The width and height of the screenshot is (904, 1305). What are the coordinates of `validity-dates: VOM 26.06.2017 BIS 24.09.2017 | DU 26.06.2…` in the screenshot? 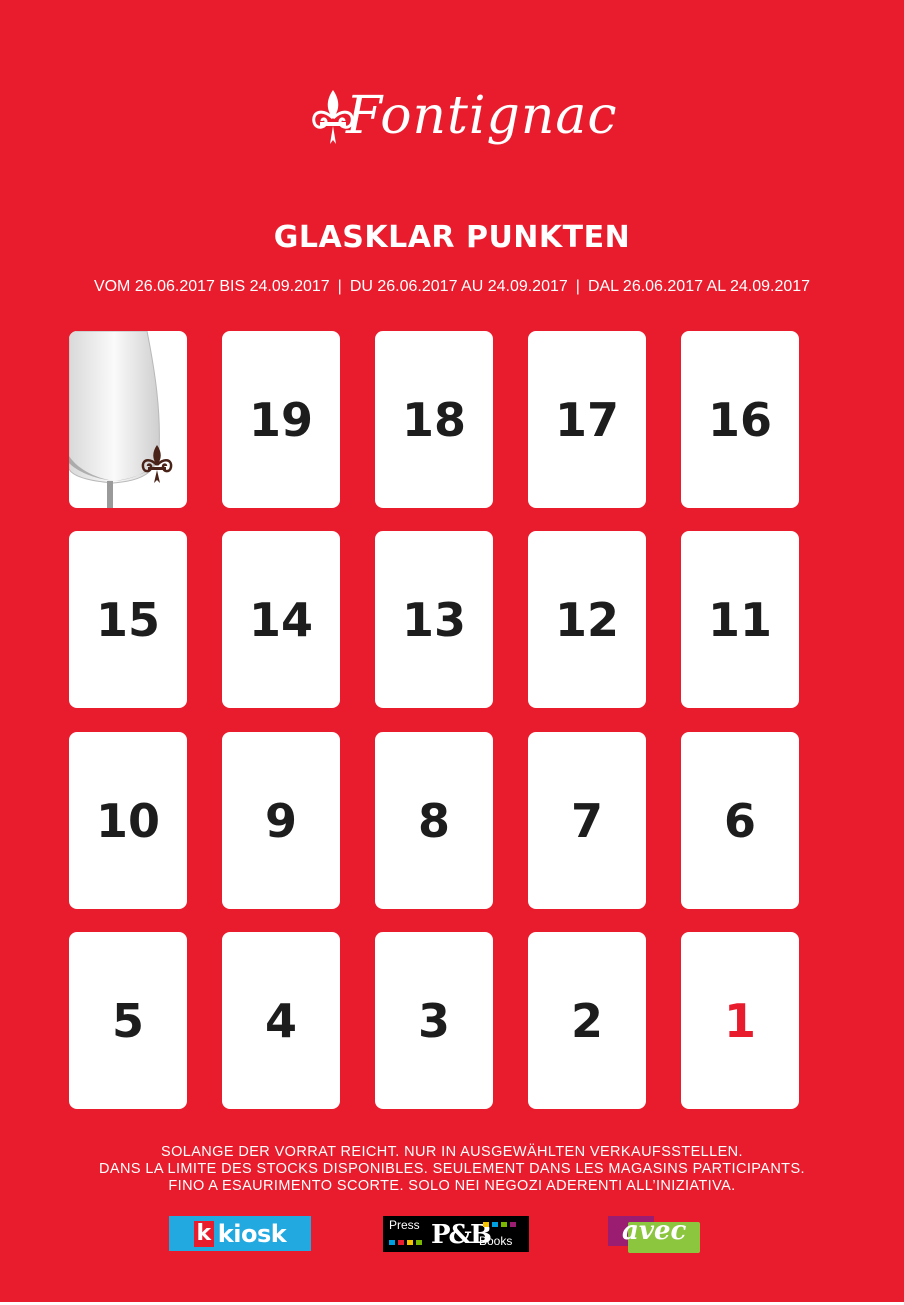 It's located at (452, 287).